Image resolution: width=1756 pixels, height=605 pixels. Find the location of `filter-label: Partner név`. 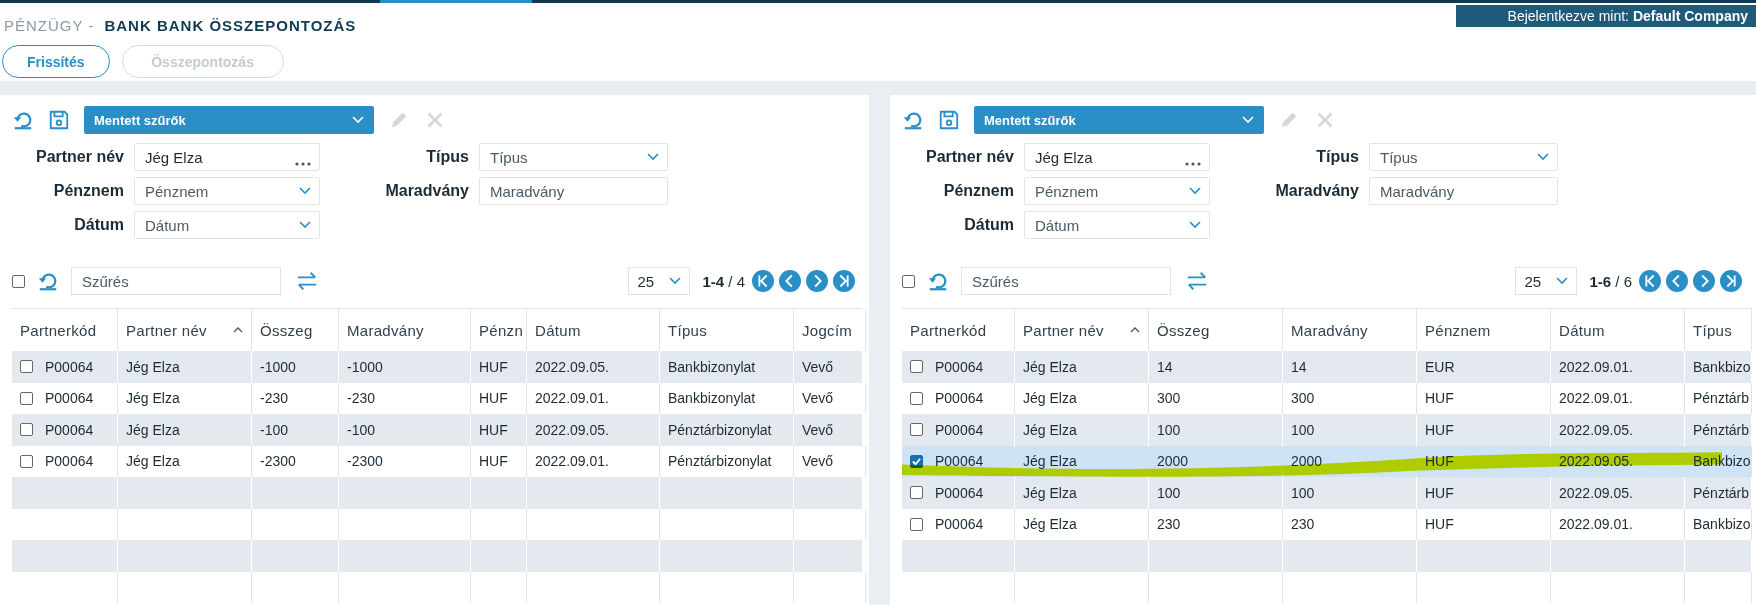

filter-label: Partner név is located at coordinates (79, 157).